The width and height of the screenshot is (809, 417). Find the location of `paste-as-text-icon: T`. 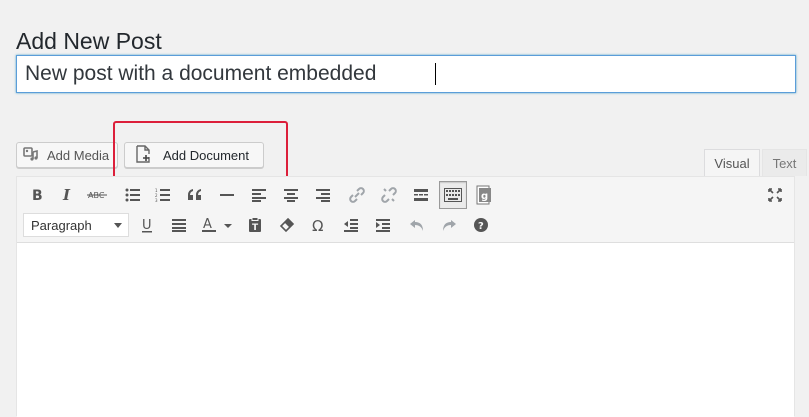

paste-as-text-icon: T is located at coordinates (255, 225).